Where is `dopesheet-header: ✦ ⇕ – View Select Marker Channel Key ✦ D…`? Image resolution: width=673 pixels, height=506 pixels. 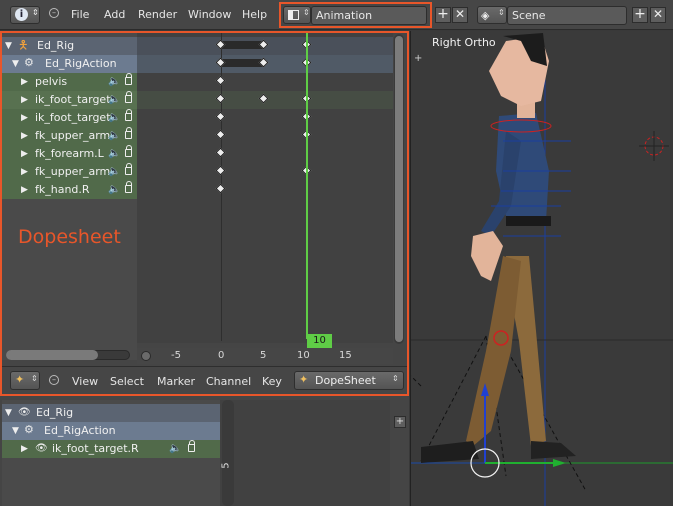 dopesheet-header: ✦ ⇕ – View Select Marker Channel Key ✦ D… is located at coordinates (204, 380).